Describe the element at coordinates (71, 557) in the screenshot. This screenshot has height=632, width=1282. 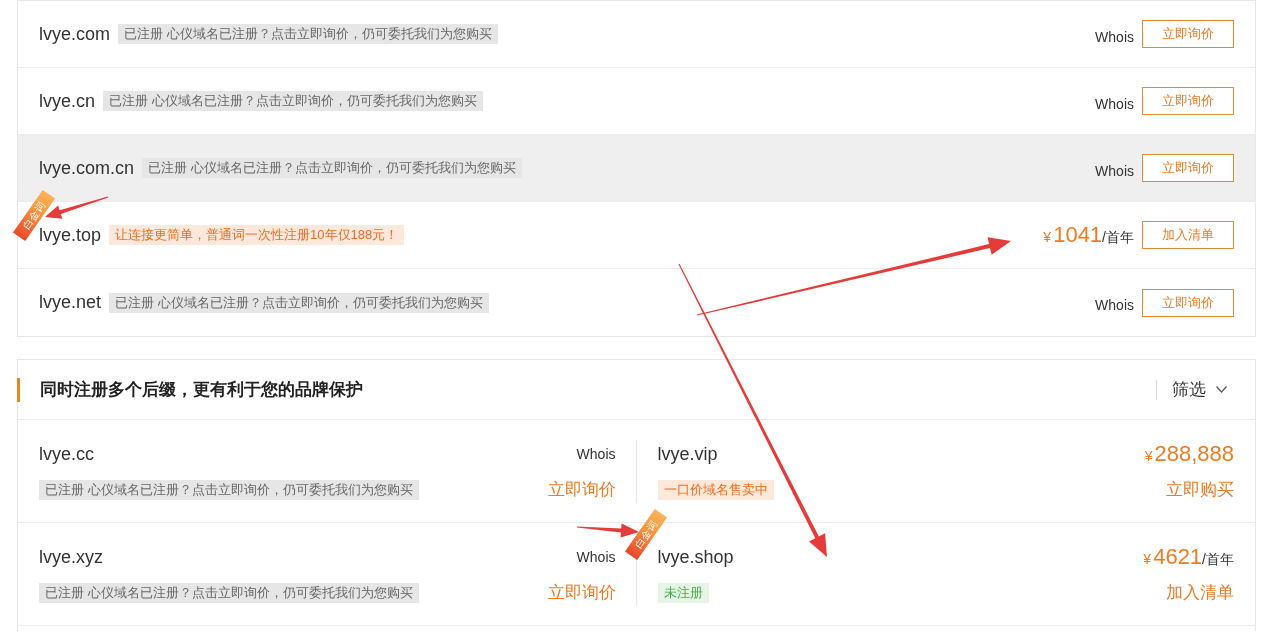
I see `domain-name: lvye.xyz` at that location.